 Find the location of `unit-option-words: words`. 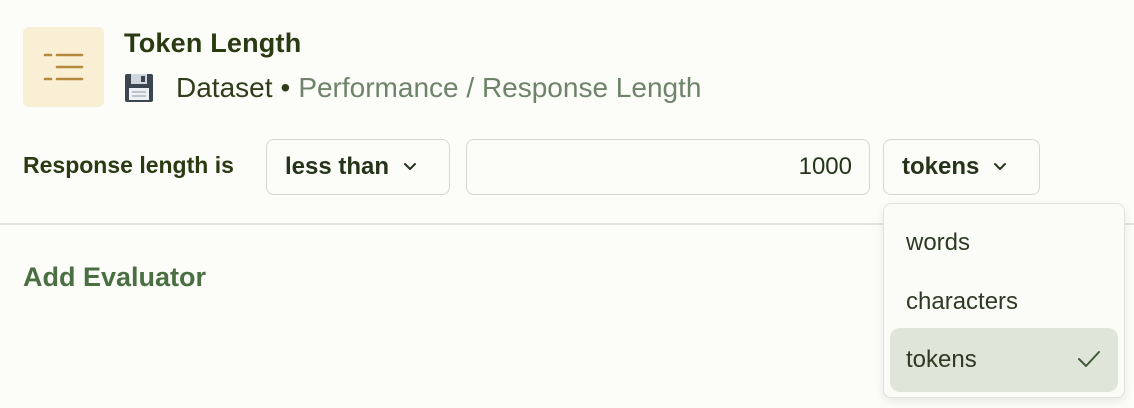

unit-option-words: words is located at coordinates (1004, 243).